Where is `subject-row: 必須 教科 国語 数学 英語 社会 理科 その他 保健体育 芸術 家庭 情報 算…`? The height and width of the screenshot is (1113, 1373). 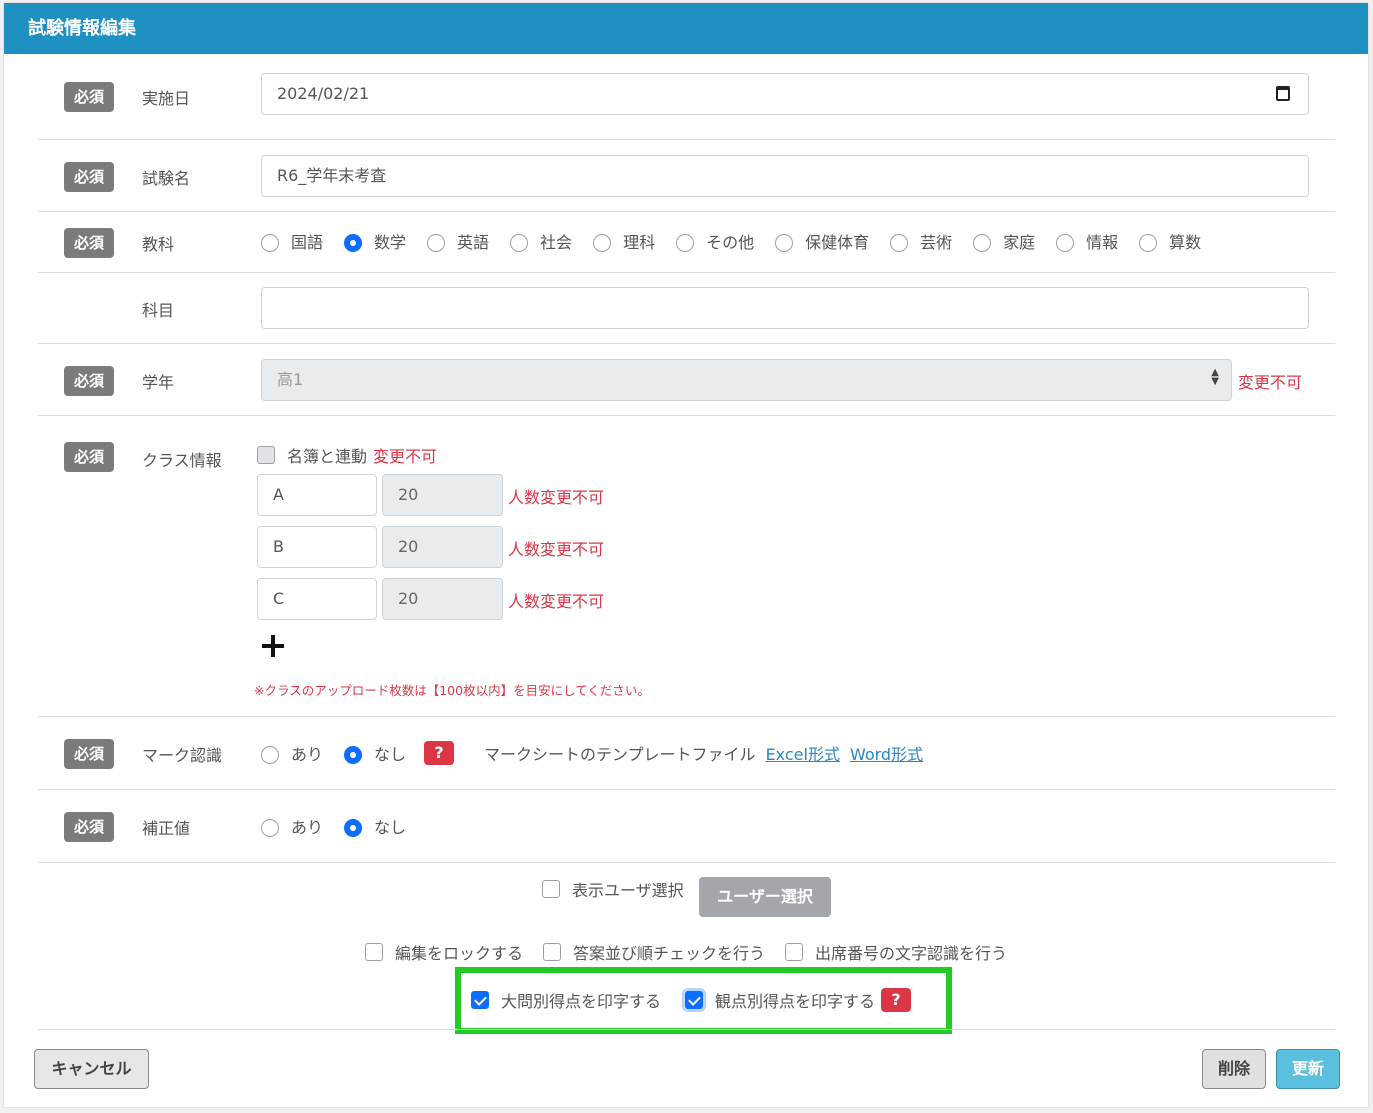
subject-row: 必須 教科 国語 数学 英語 社会 理科 その他 保健体育 芸術 家庭 情報 算… is located at coordinates (686, 242).